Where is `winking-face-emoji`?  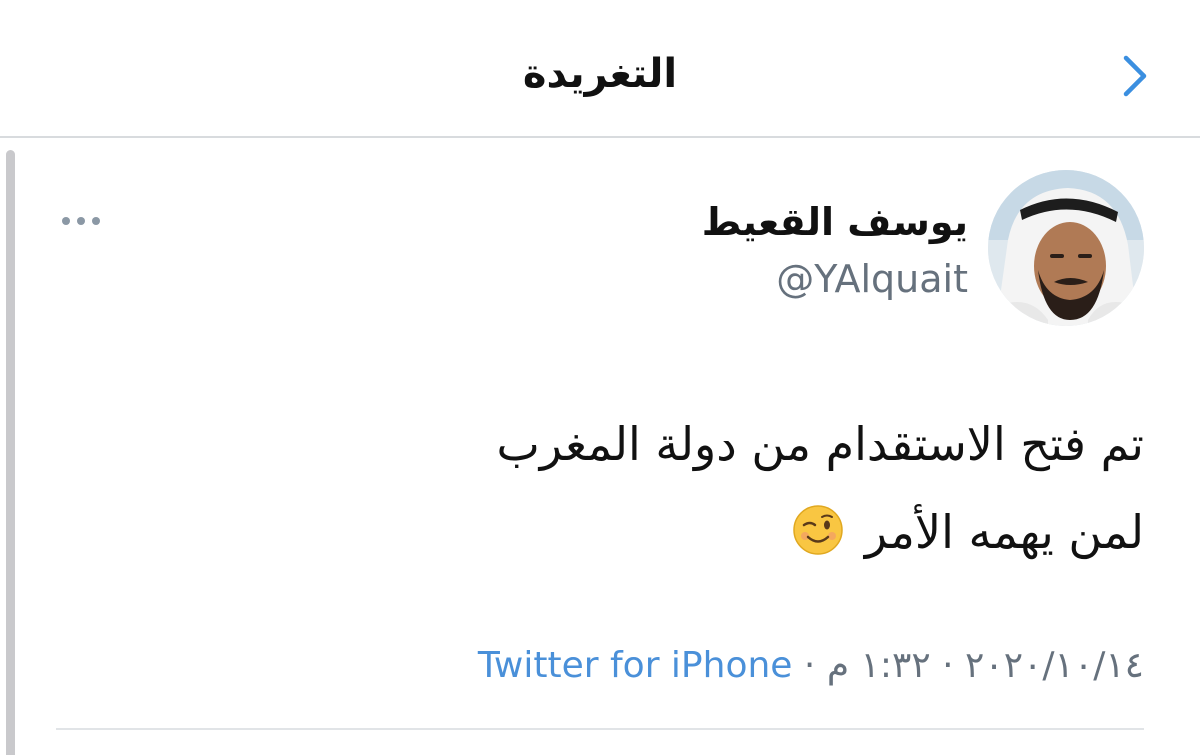
winking-face-emoji is located at coordinates (818, 529).